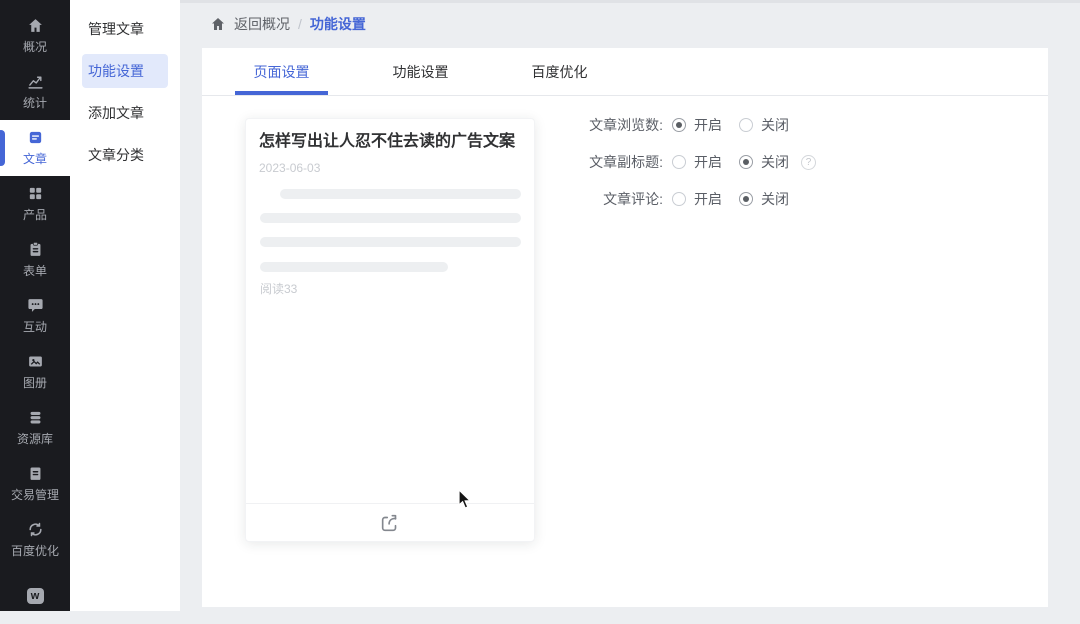 The height and width of the screenshot is (624, 1080). I want to click on setting-label: 文章浏览数:, so click(626, 125).